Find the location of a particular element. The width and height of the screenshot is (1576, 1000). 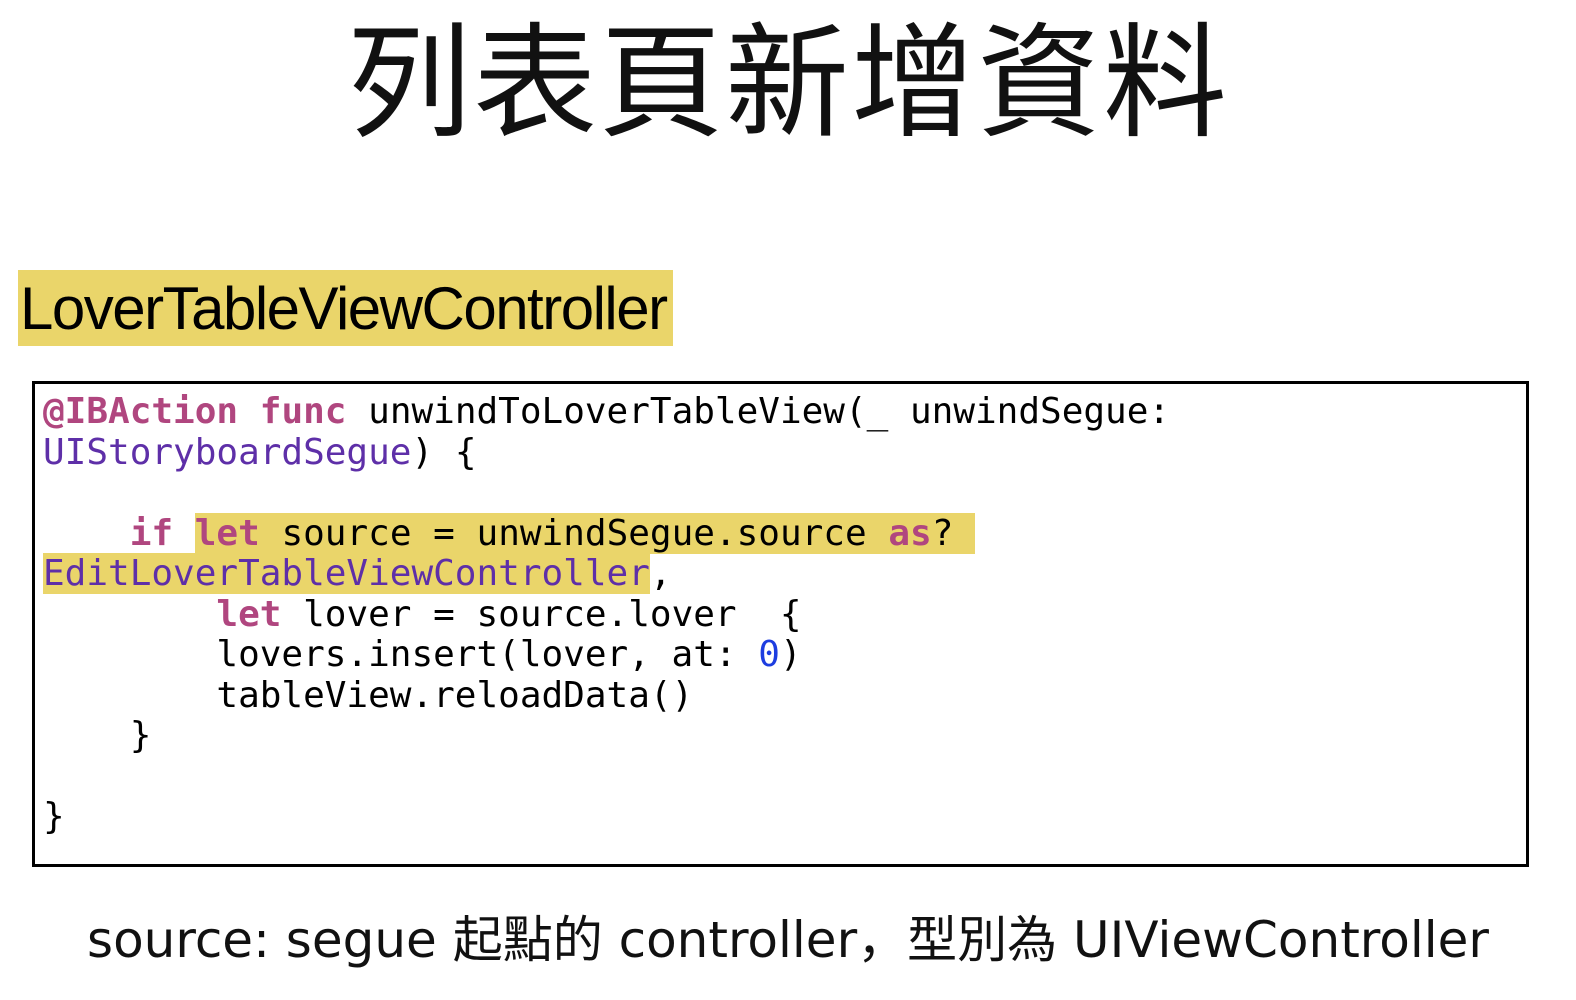

code-signature-end: ) { is located at coordinates (444, 452).